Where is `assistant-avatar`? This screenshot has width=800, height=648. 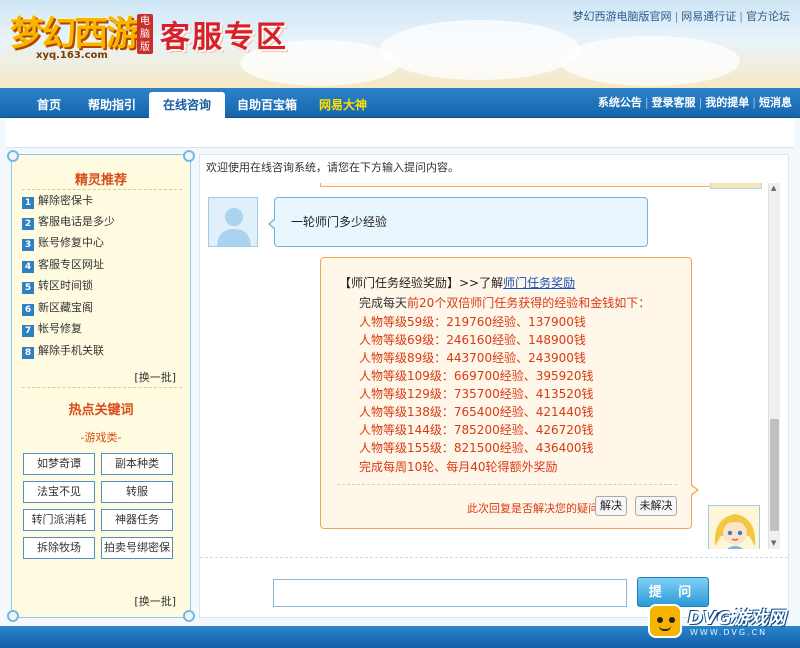 assistant-avatar is located at coordinates (734, 527).